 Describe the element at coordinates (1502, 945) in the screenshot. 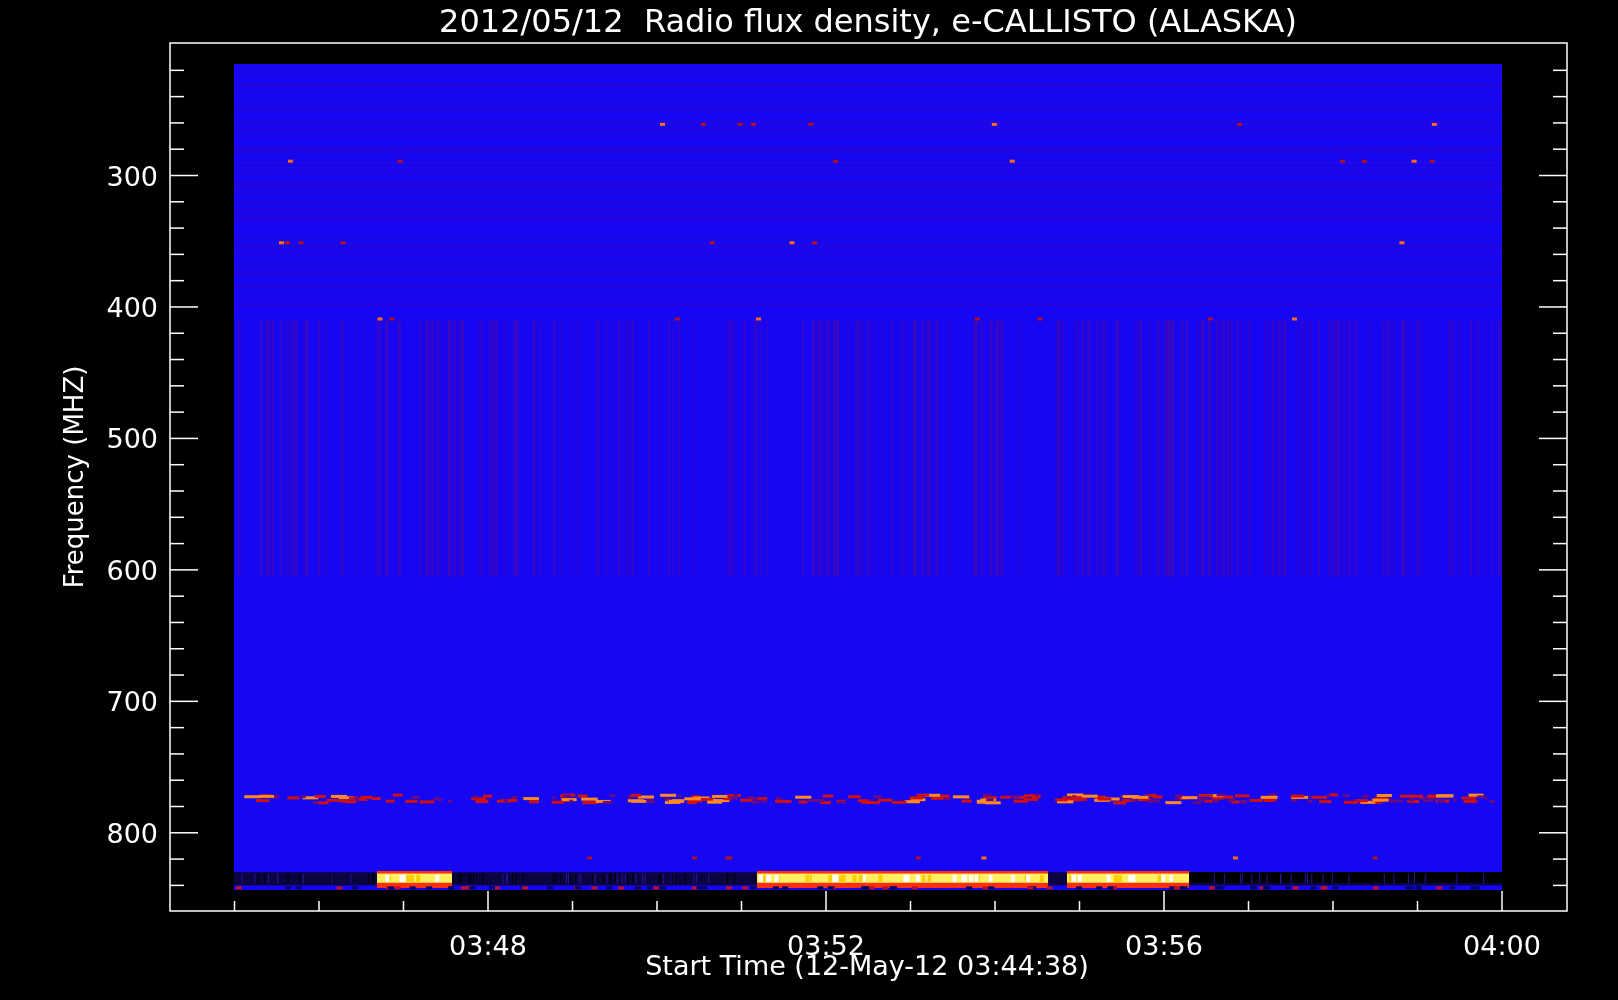

I see `x-tick-label: 04:00` at that location.